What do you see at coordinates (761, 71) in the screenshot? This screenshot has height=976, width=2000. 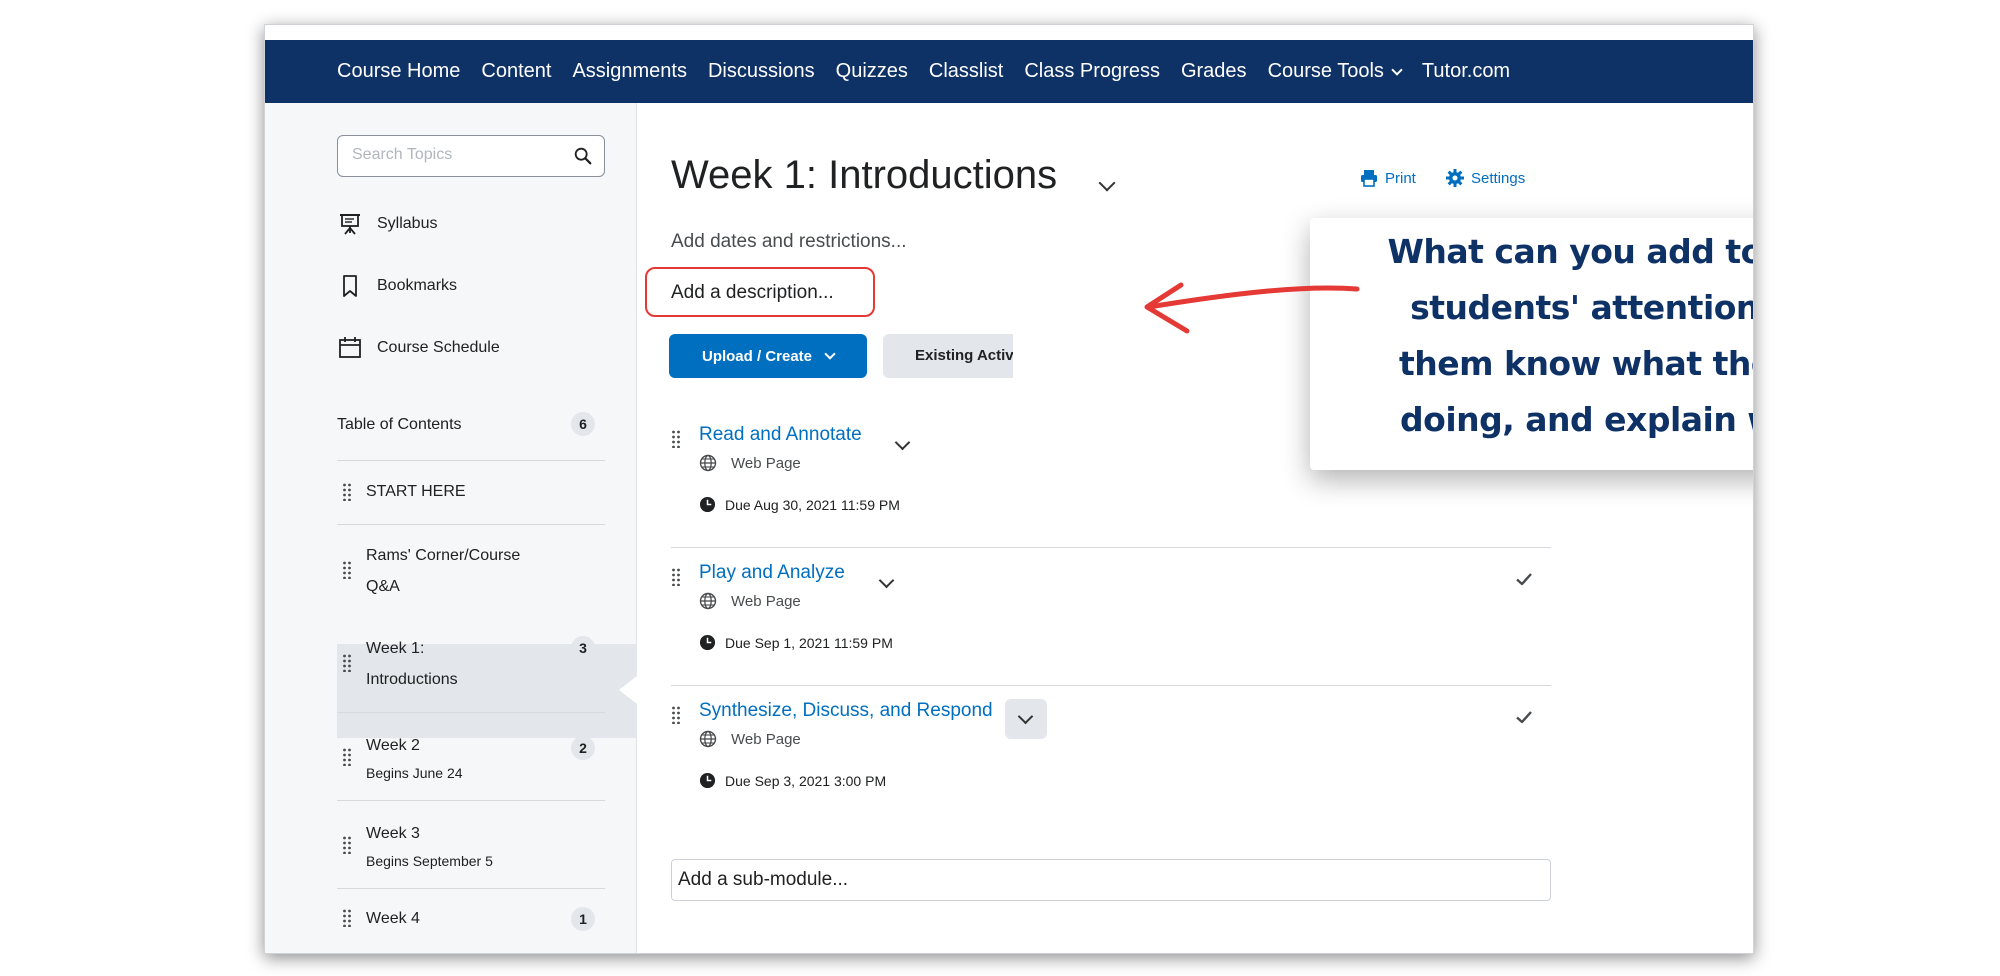 I see `nav-discussions: Discussions` at bounding box center [761, 71].